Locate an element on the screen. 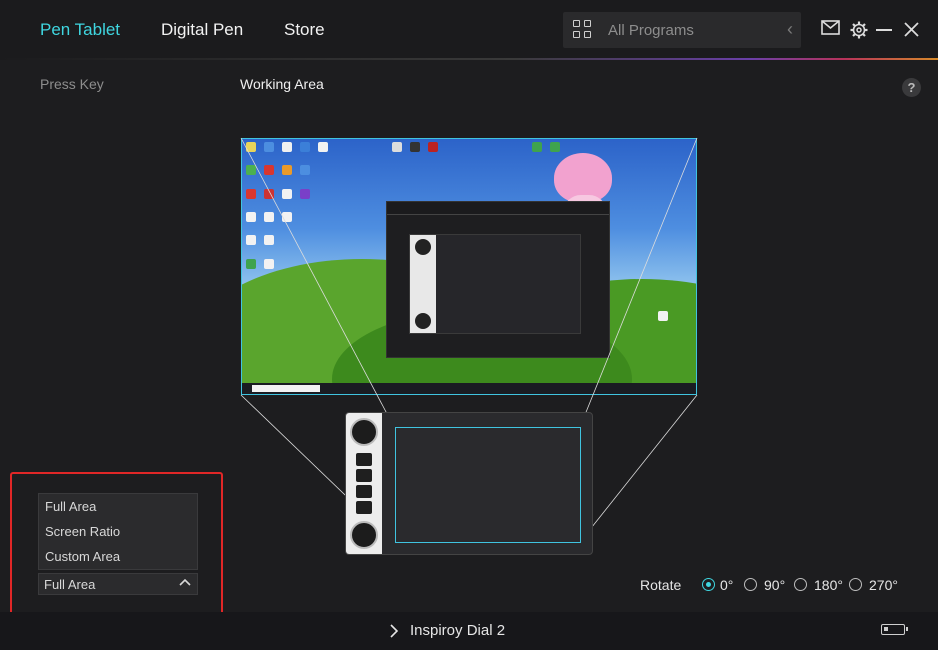  chevron-right-icon is located at coordinates (394, 631).